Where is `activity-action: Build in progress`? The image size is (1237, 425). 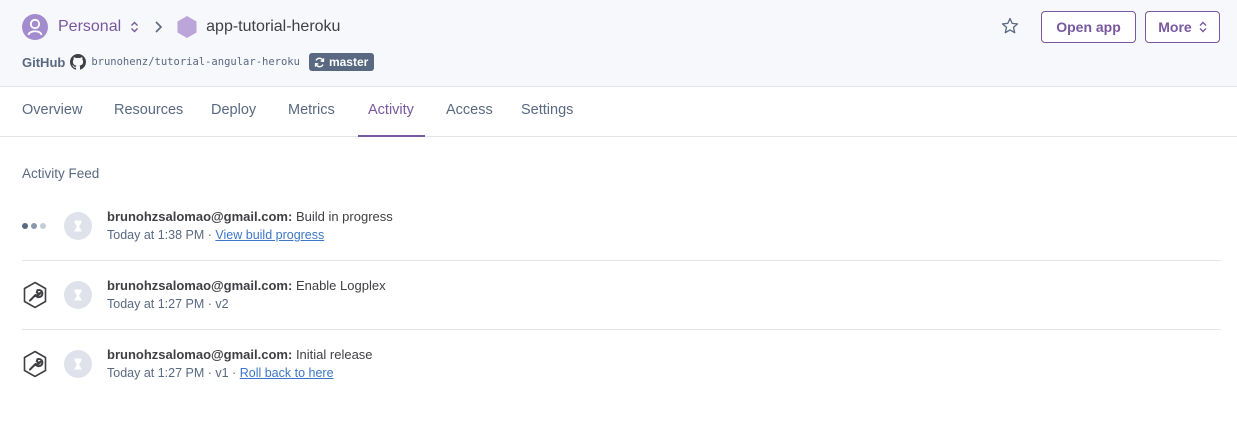
activity-action: Build in progress is located at coordinates (344, 216).